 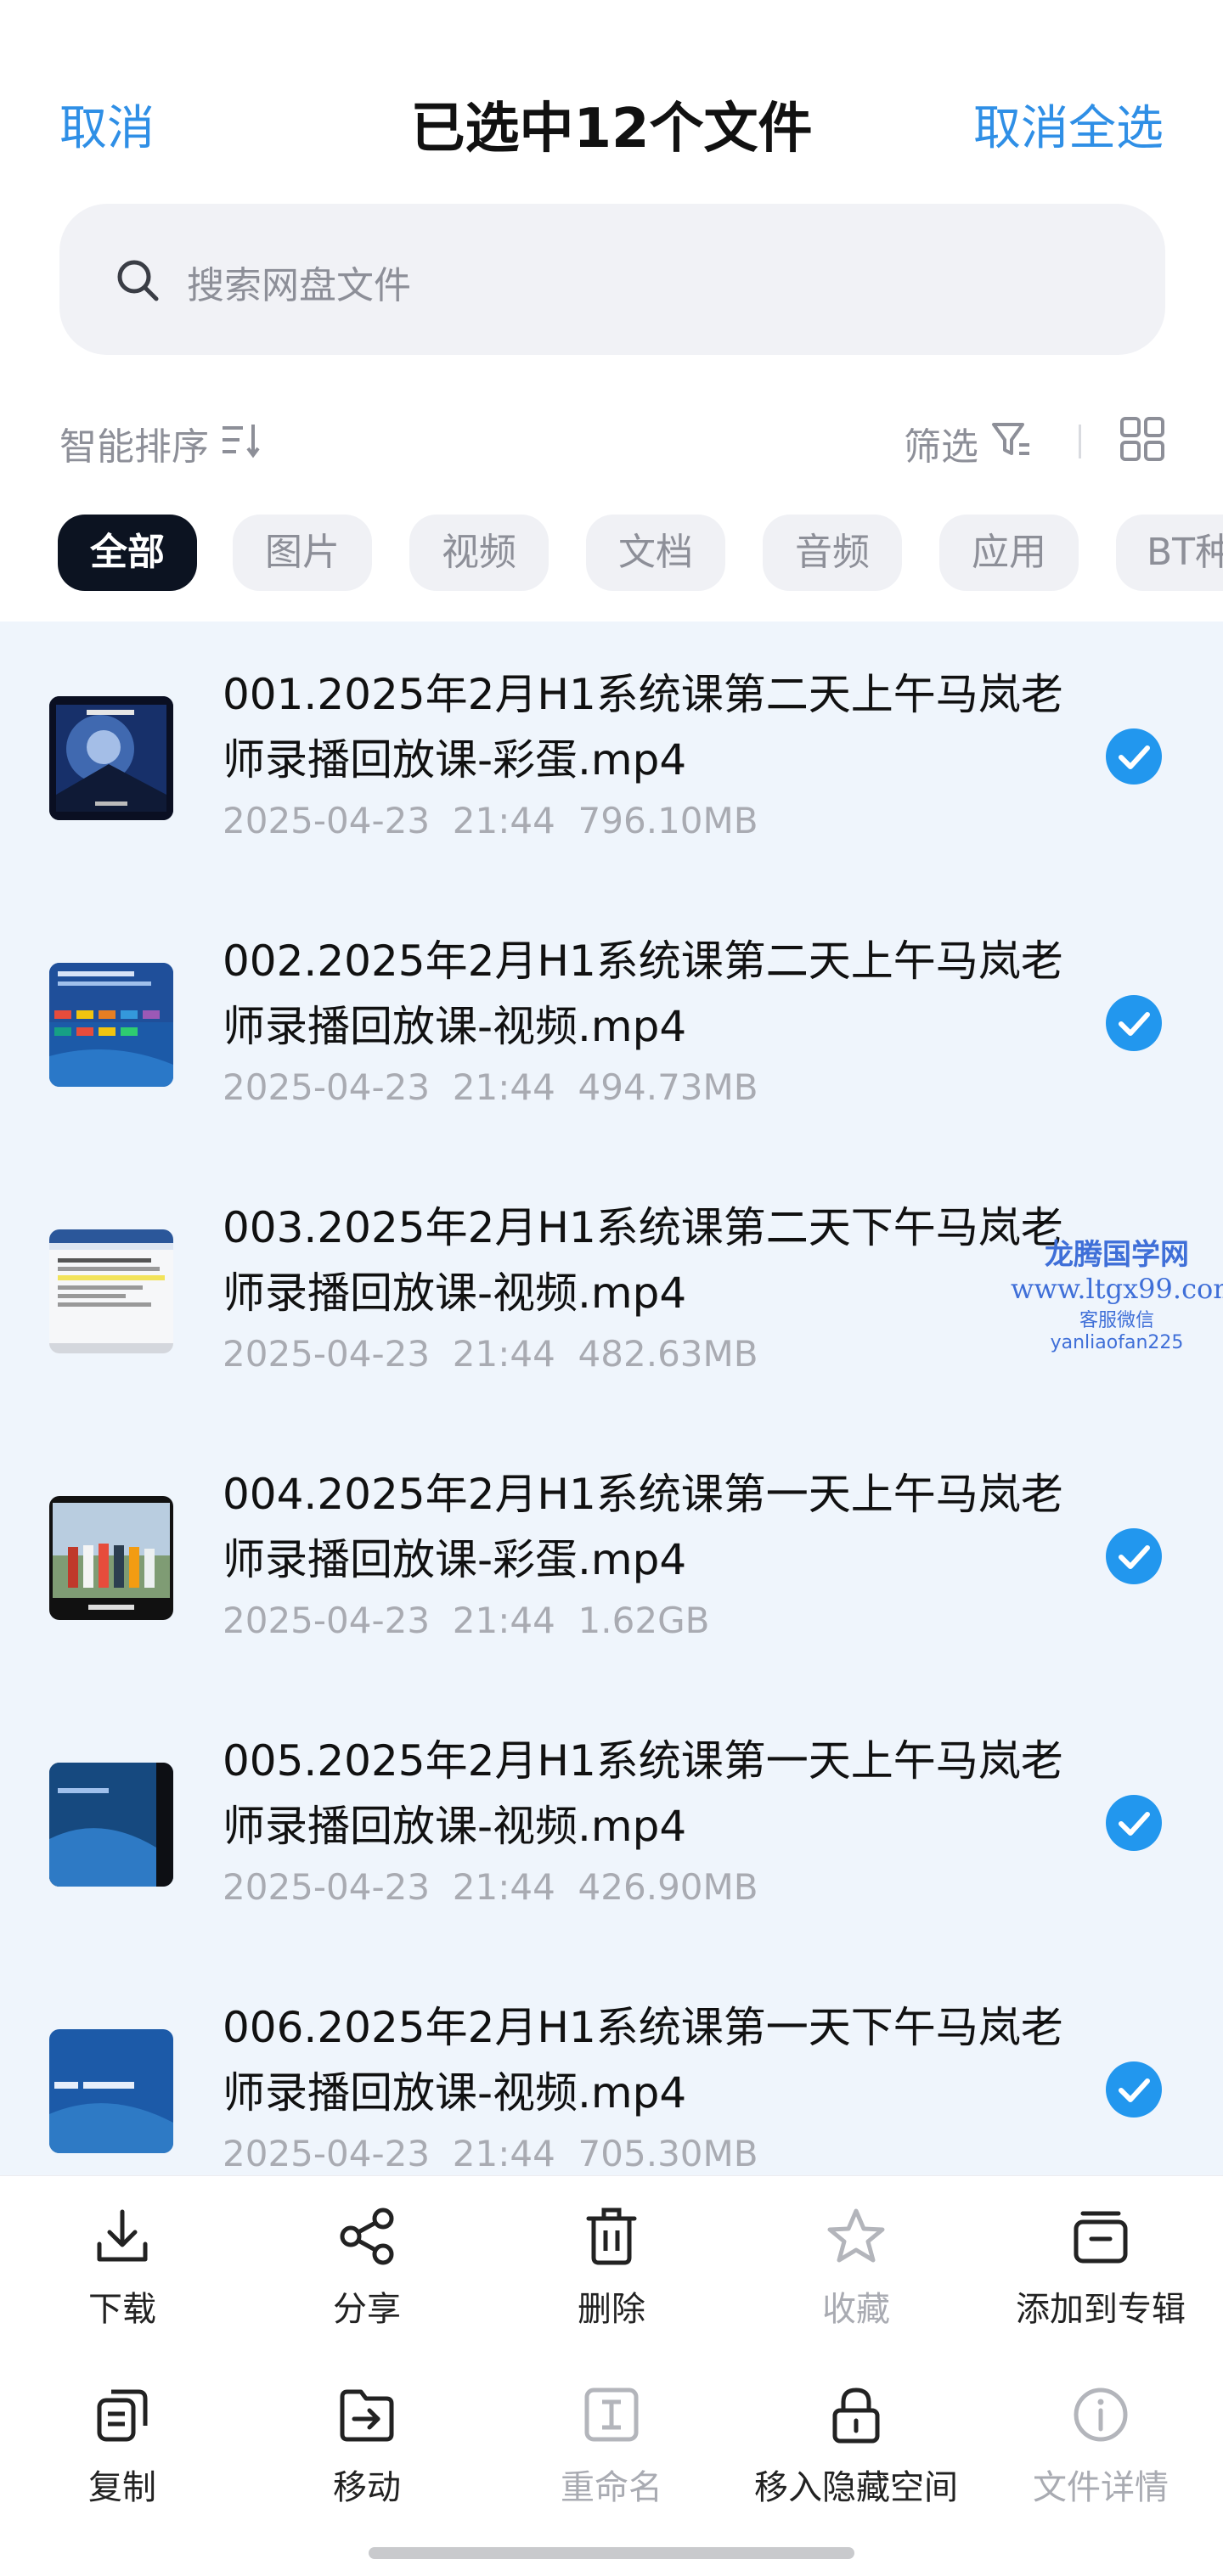 What do you see at coordinates (134, 443) in the screenshot?
I see `sort-button: 智能排序` at bounding box center [134, 443].